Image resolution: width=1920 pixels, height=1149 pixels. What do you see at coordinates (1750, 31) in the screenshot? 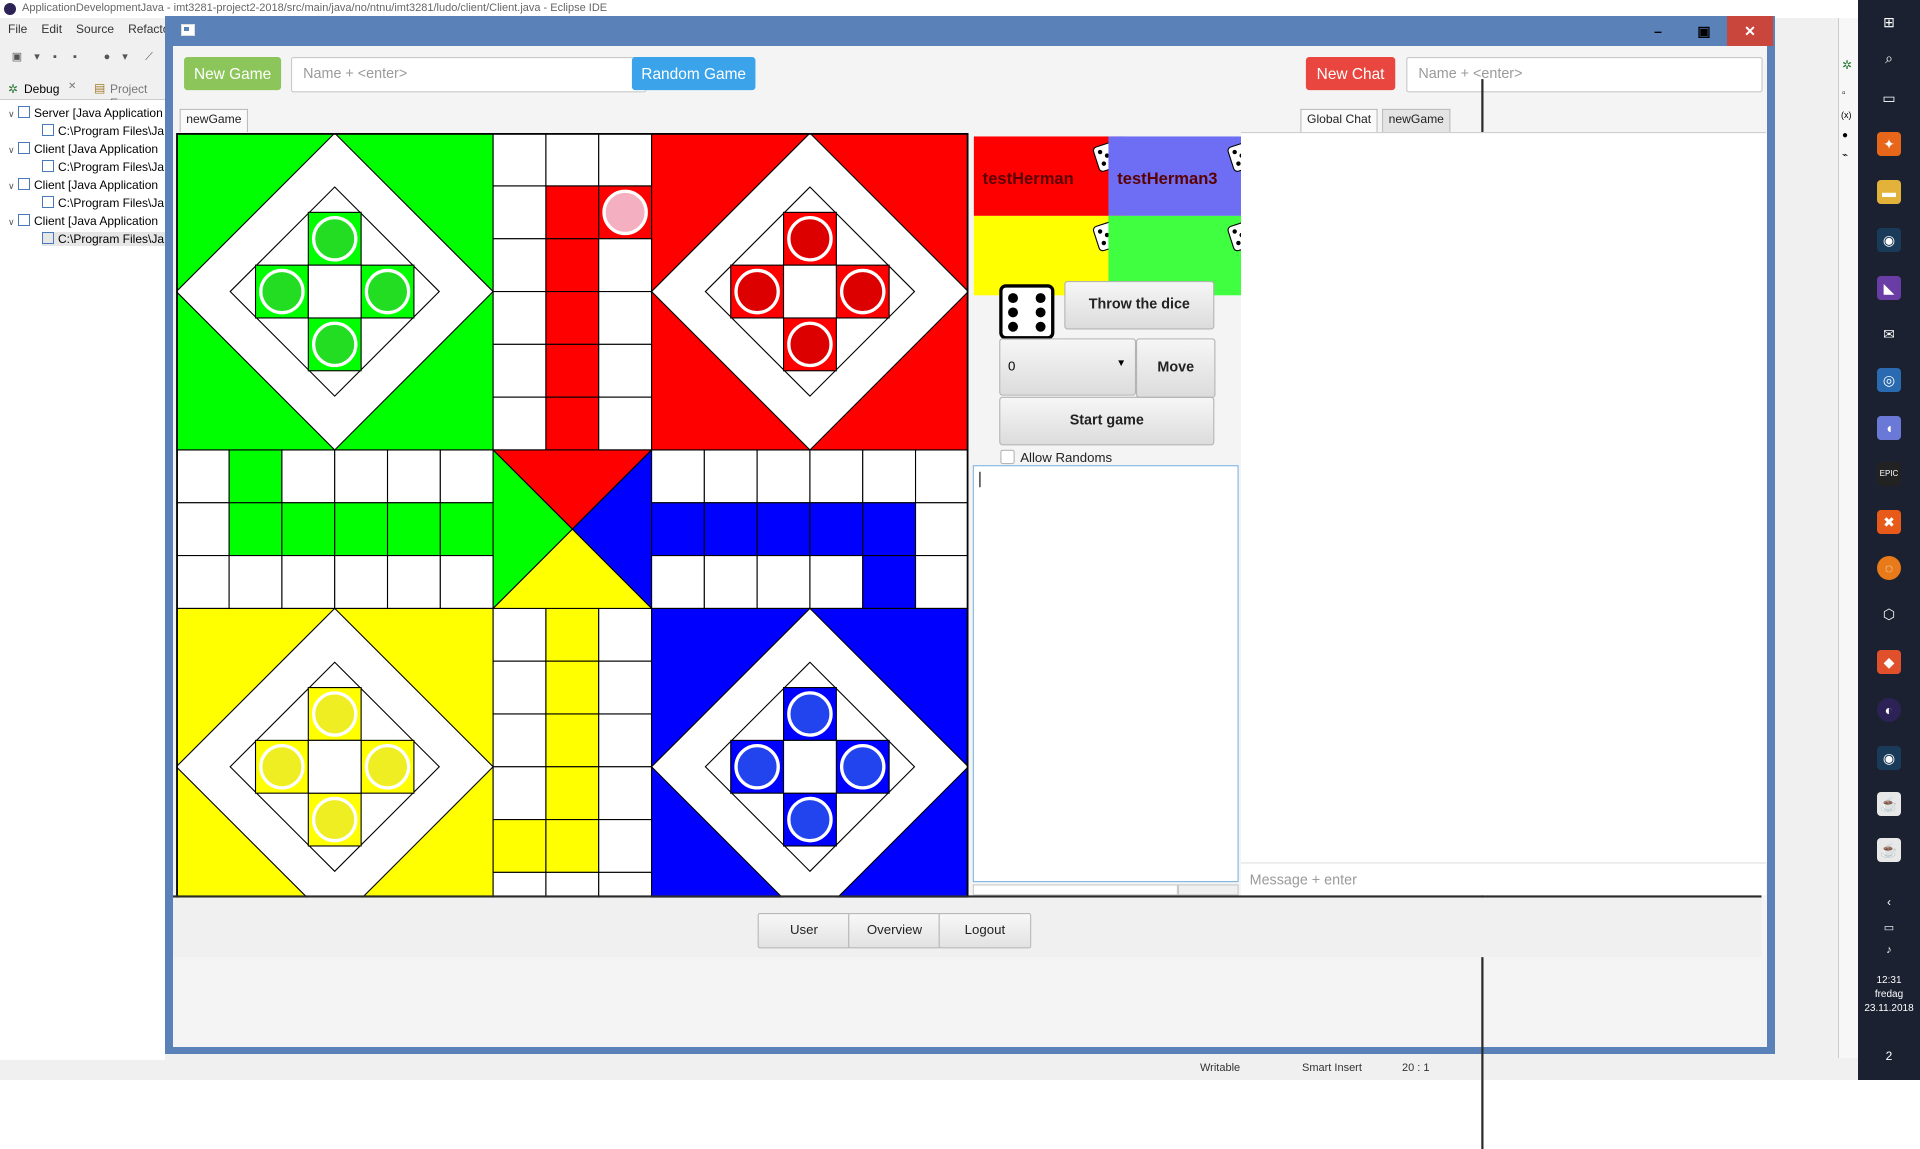
I see `close-button: ✕` at bounding box center [1750, 31].